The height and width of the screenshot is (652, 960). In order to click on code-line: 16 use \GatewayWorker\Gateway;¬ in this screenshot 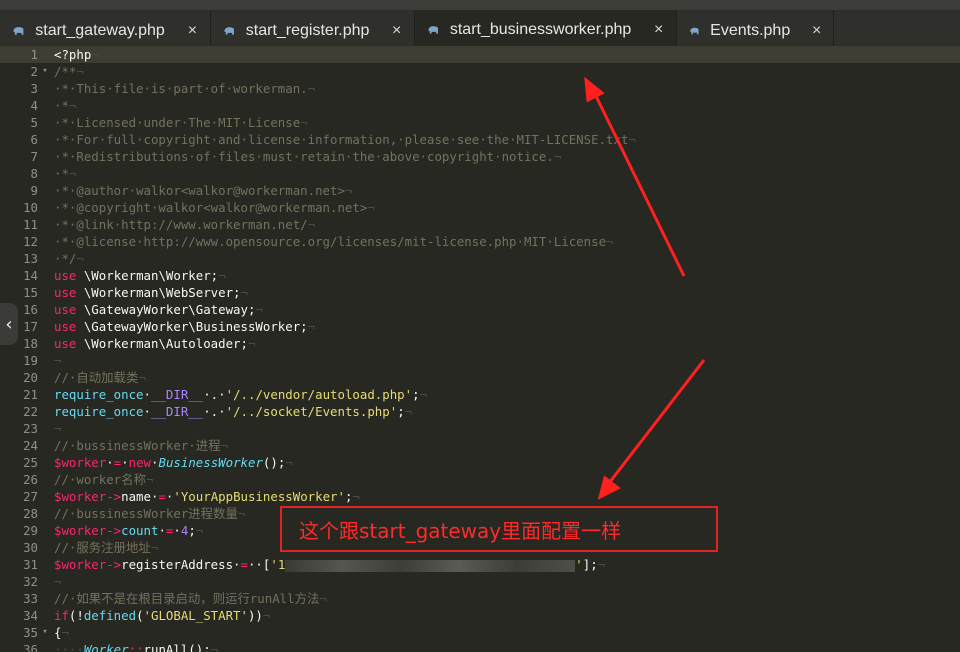, I will do `click(480, 309)`.